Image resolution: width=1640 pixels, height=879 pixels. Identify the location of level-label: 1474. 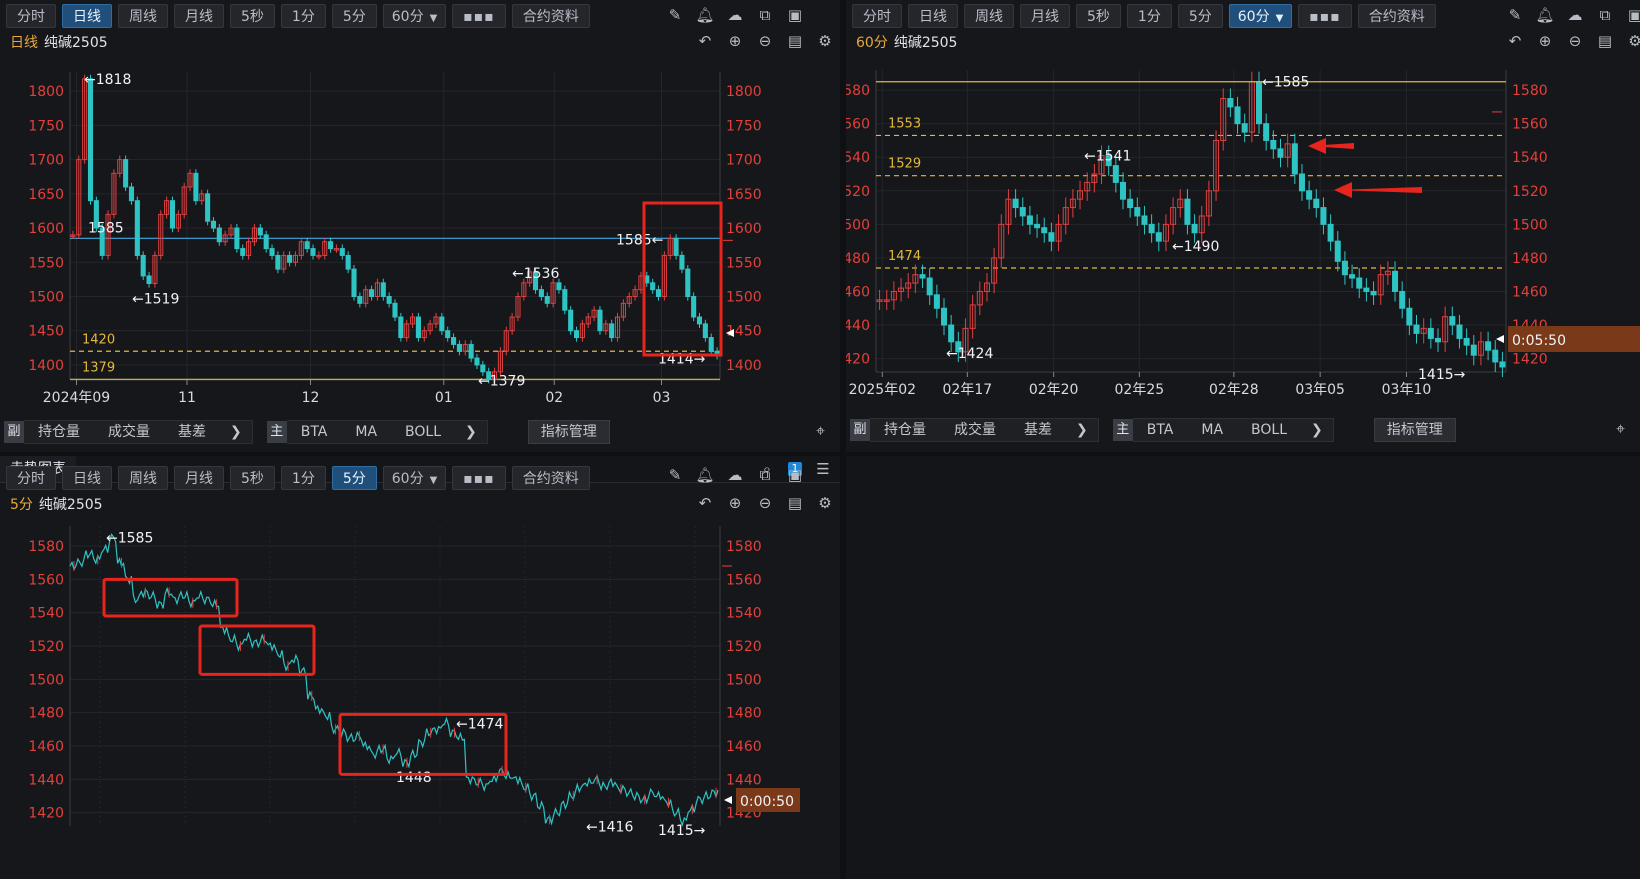
(904, 256).